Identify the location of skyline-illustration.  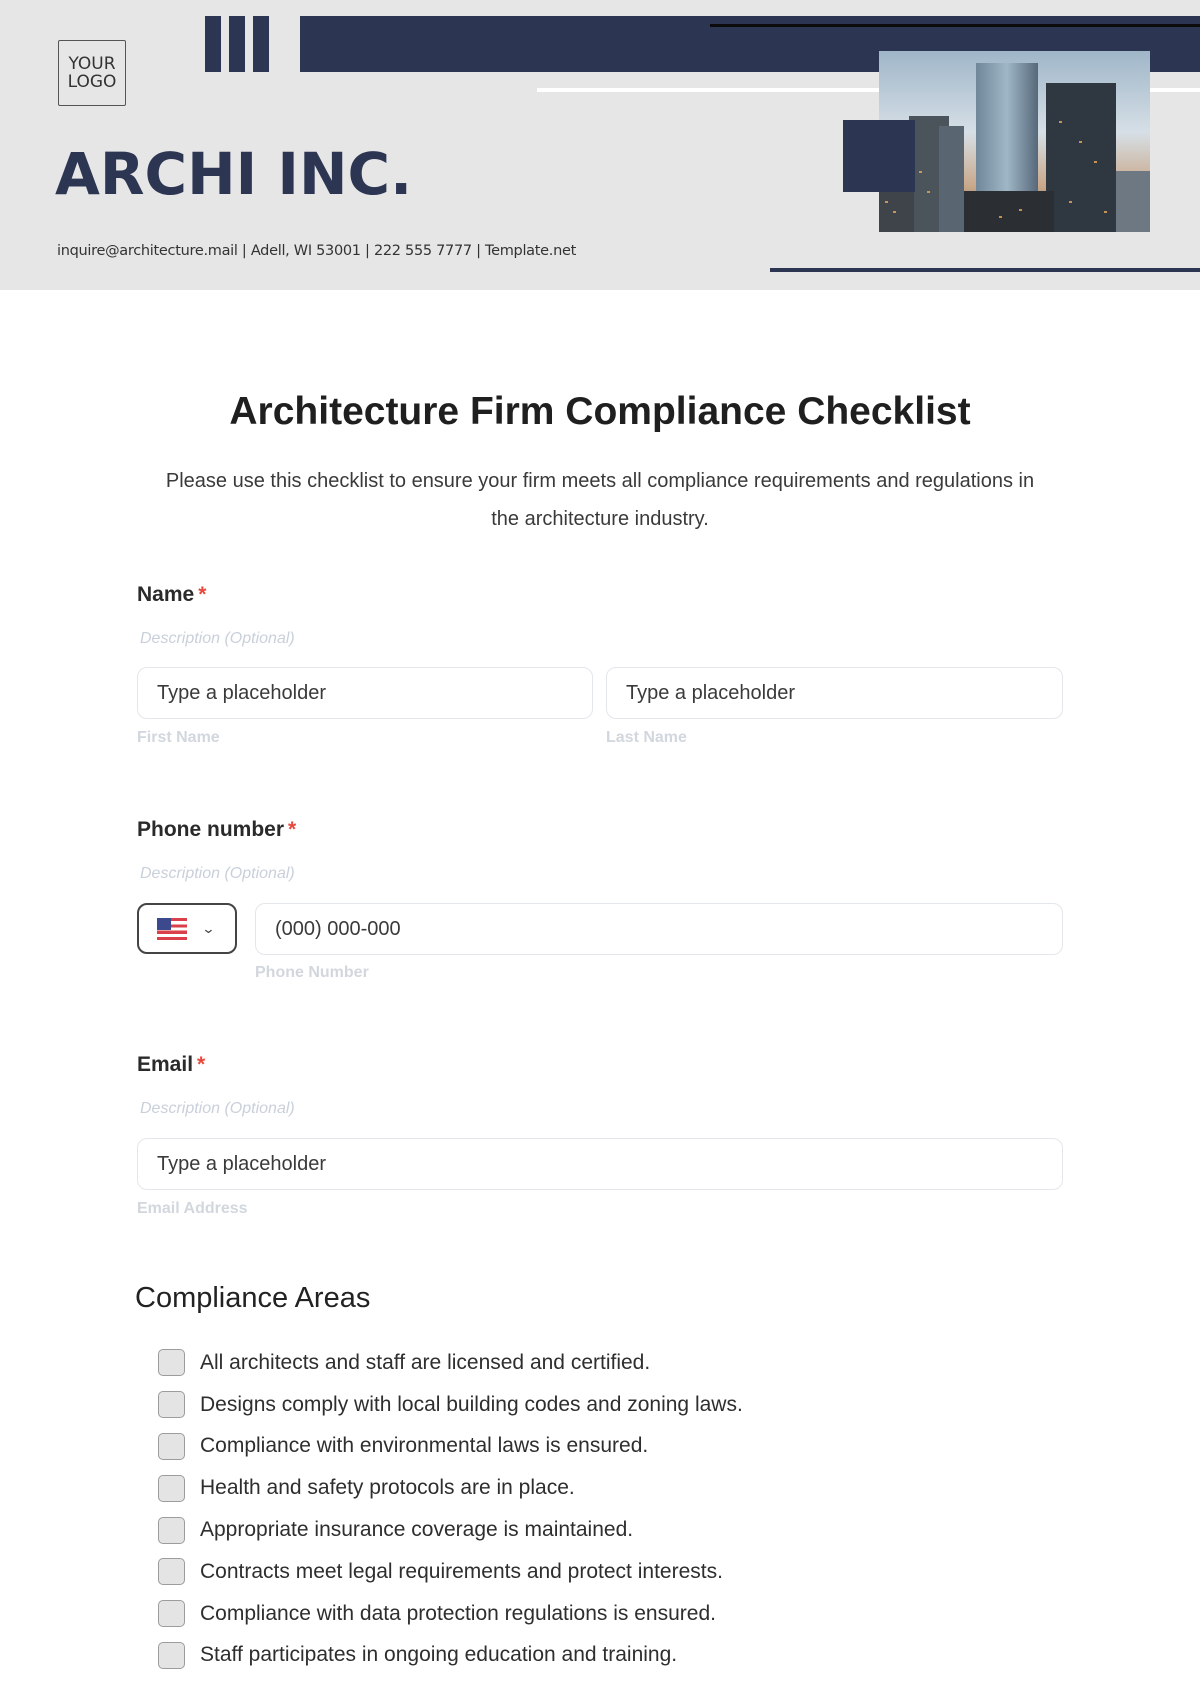
(1014, 141).